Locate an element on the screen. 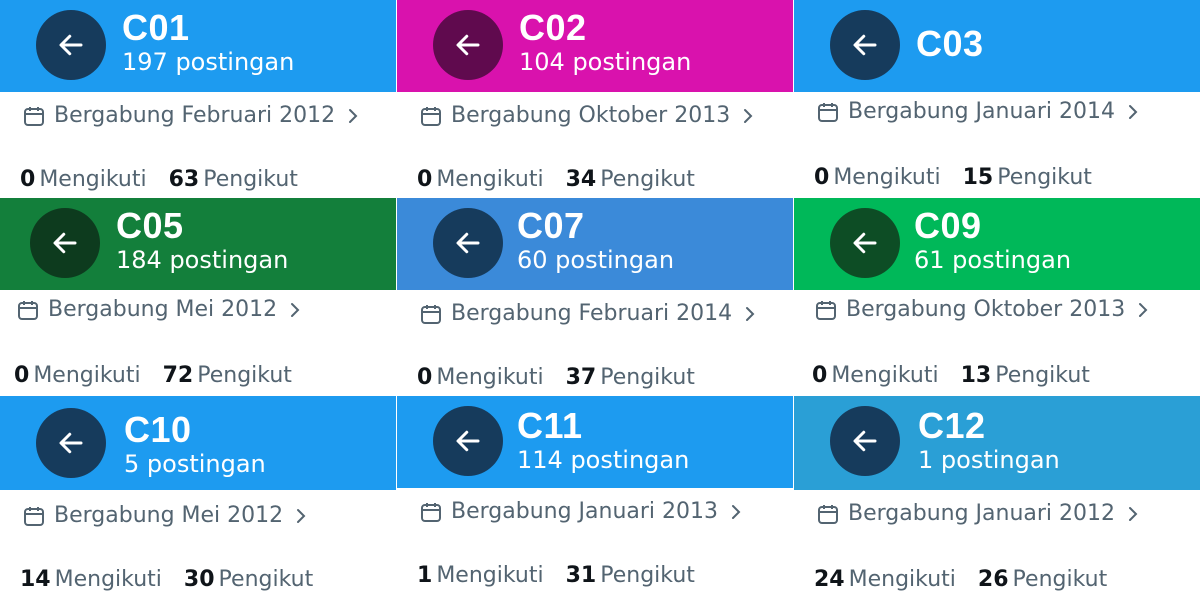 This screenshot has height=600, width=1200. followers-link: 37 Pengikut is located at coordinates (630, 378).